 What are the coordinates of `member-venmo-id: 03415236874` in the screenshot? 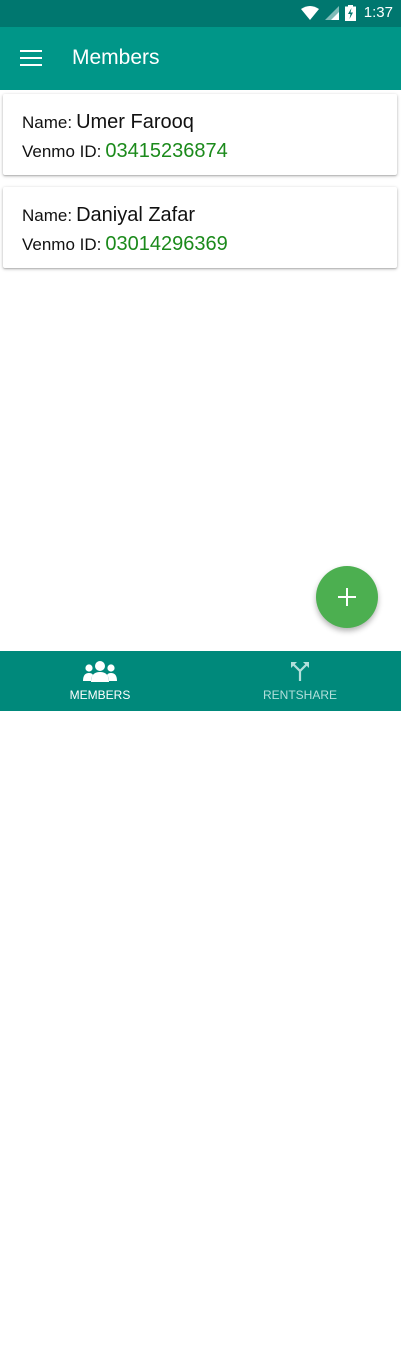 It's located at (166, 151).